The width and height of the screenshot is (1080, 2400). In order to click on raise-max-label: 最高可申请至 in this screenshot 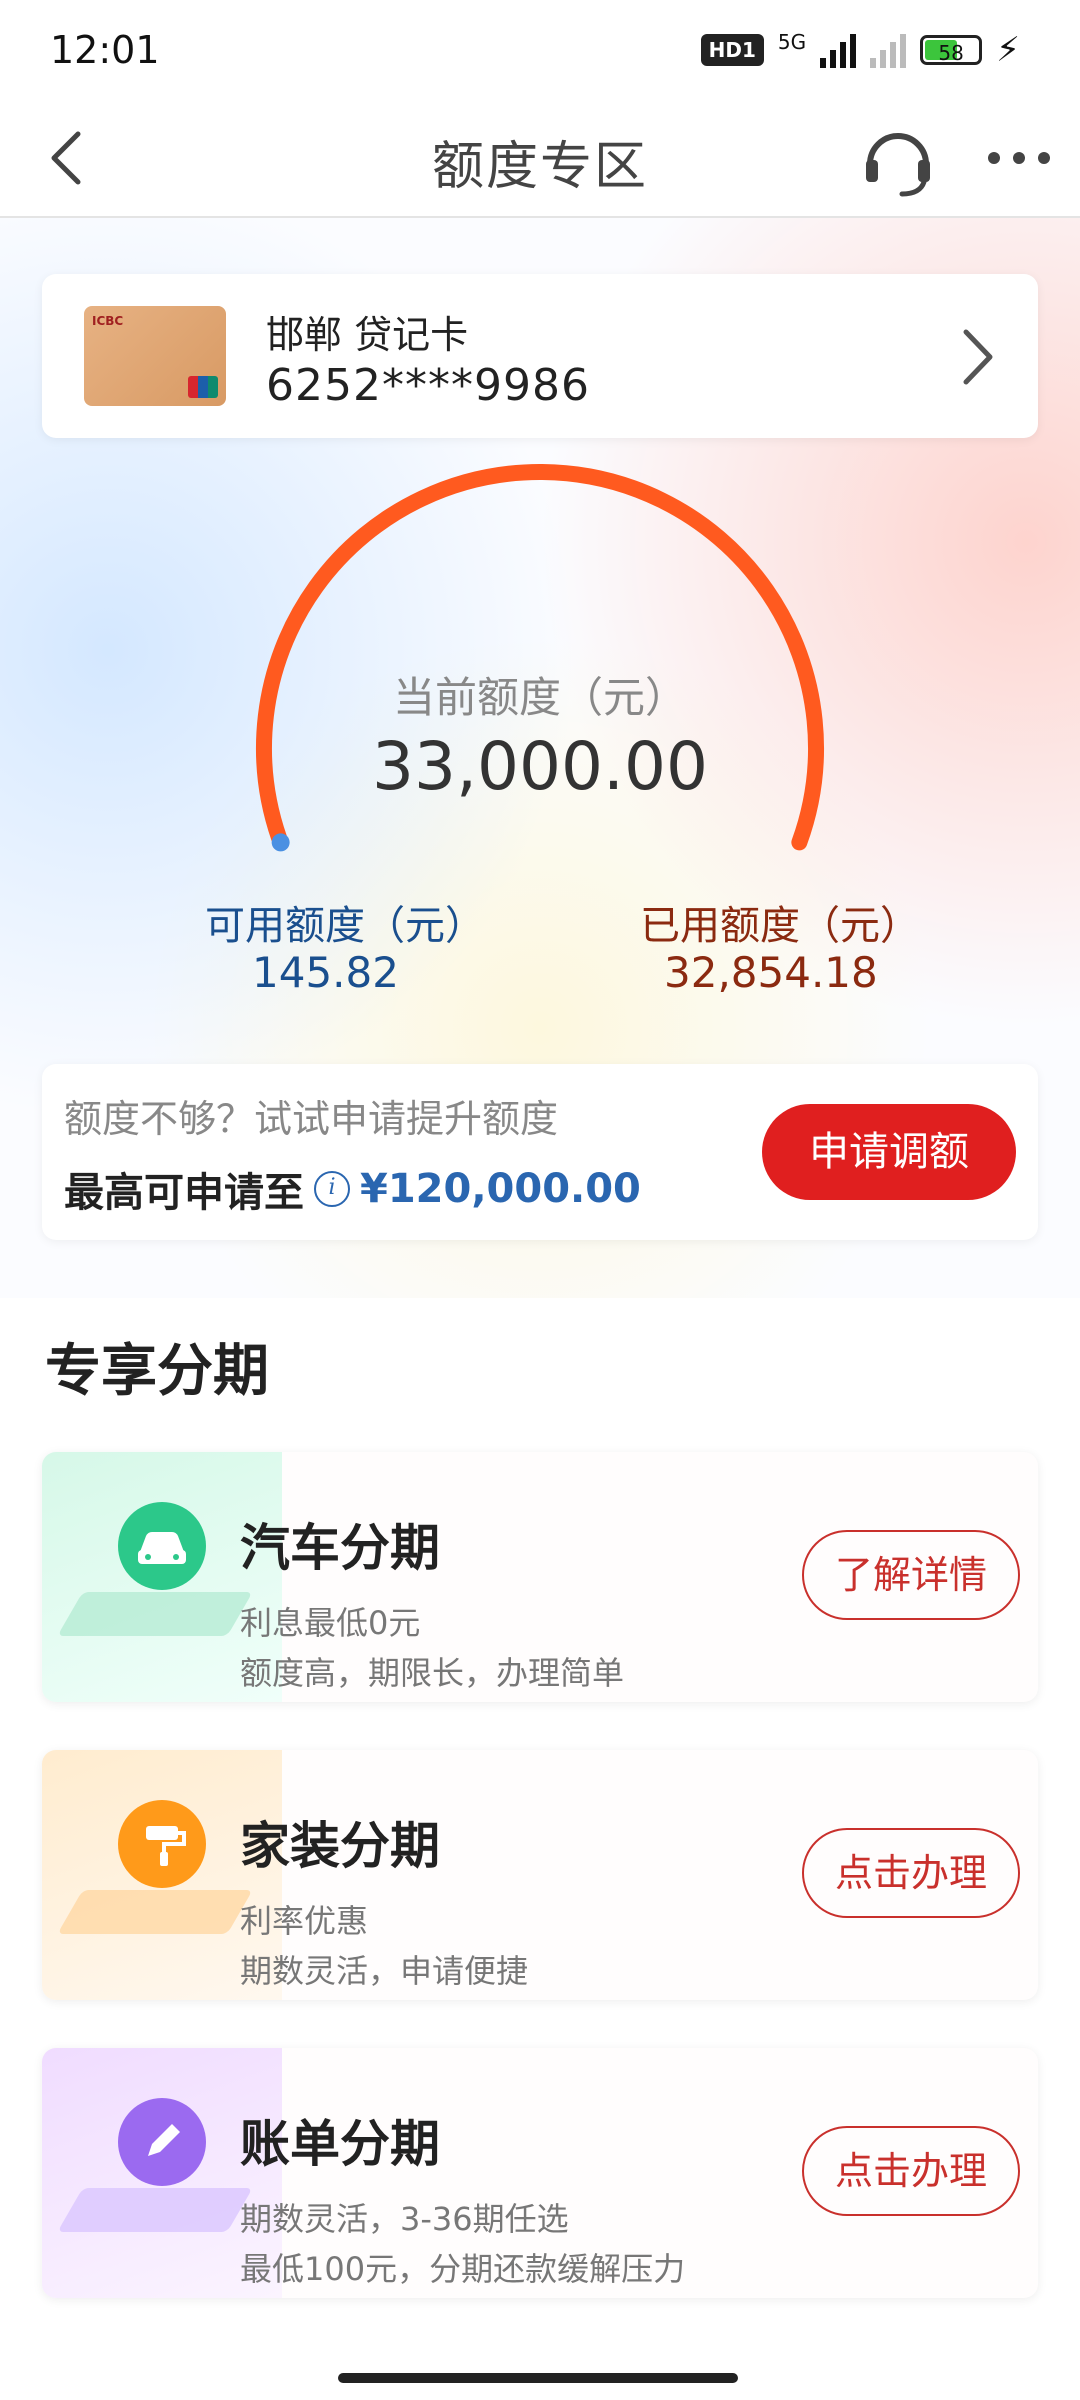, I will do `click(184, 1193)`.